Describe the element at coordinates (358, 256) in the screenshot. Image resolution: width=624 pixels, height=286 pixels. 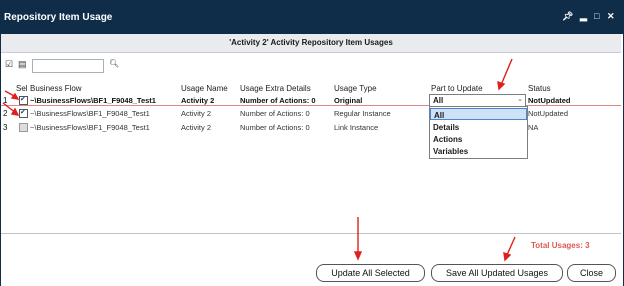
I see `arrow-head-update` at that location.